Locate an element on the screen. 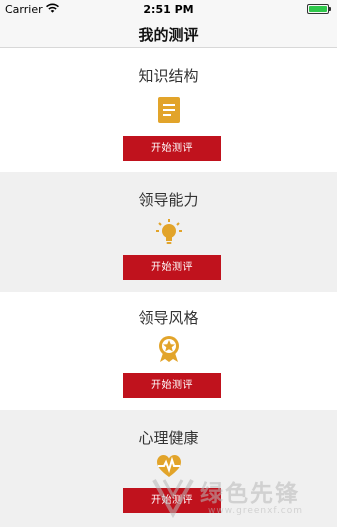 The image size is (337, 527). section-title: 心理健康 is located at coordinates (168, 438).